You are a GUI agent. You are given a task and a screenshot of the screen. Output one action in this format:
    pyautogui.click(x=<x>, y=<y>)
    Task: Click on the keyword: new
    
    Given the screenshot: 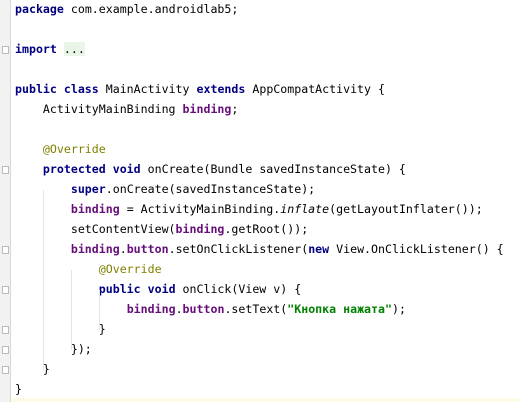 What is the action you would take?
    pyautogui.click(x=319, y=249)
    